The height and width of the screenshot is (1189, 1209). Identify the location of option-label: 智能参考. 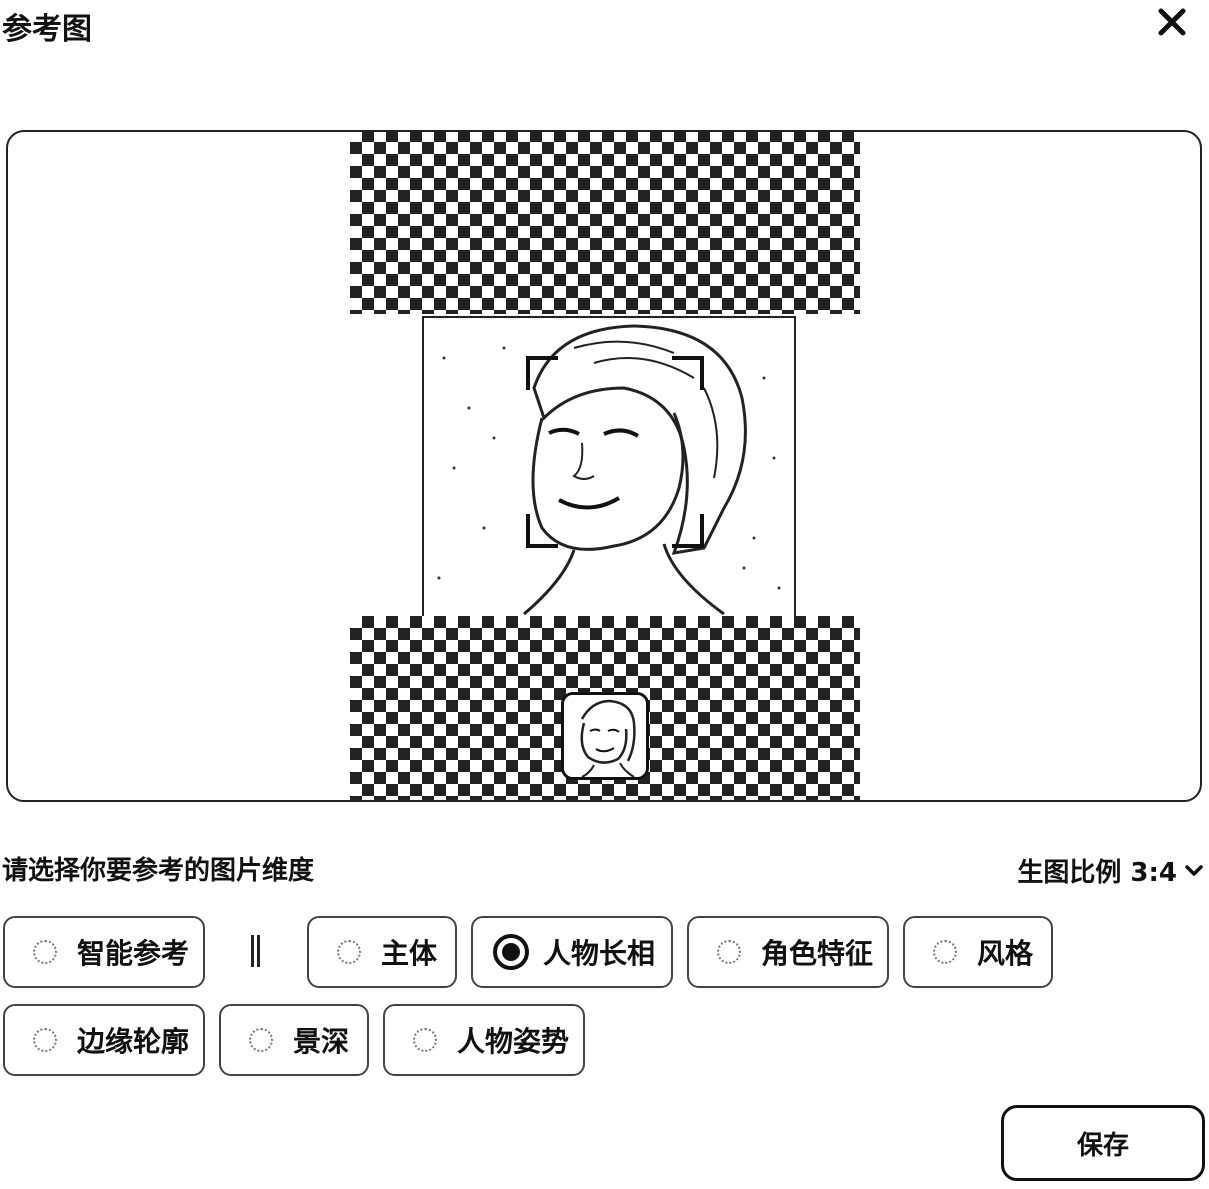
(133, 953).